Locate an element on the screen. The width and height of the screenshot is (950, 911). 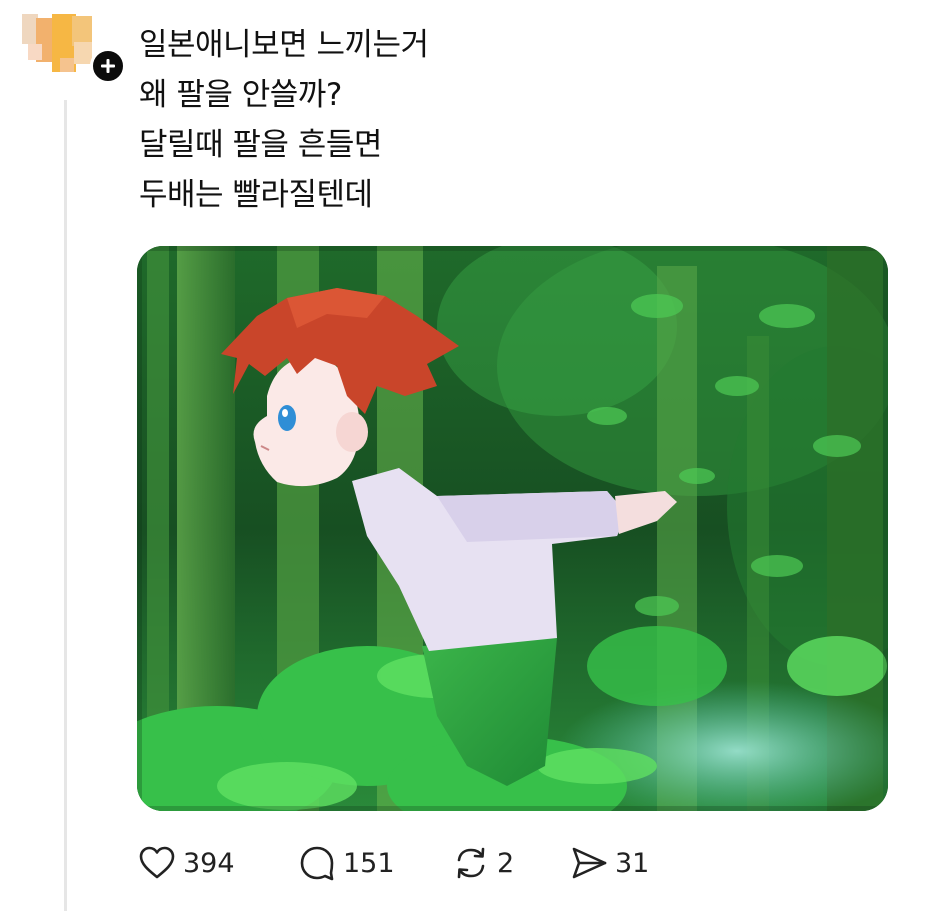
post-line-1: 일본애니보면 느끼는거 is located at coordinates (284, 45).